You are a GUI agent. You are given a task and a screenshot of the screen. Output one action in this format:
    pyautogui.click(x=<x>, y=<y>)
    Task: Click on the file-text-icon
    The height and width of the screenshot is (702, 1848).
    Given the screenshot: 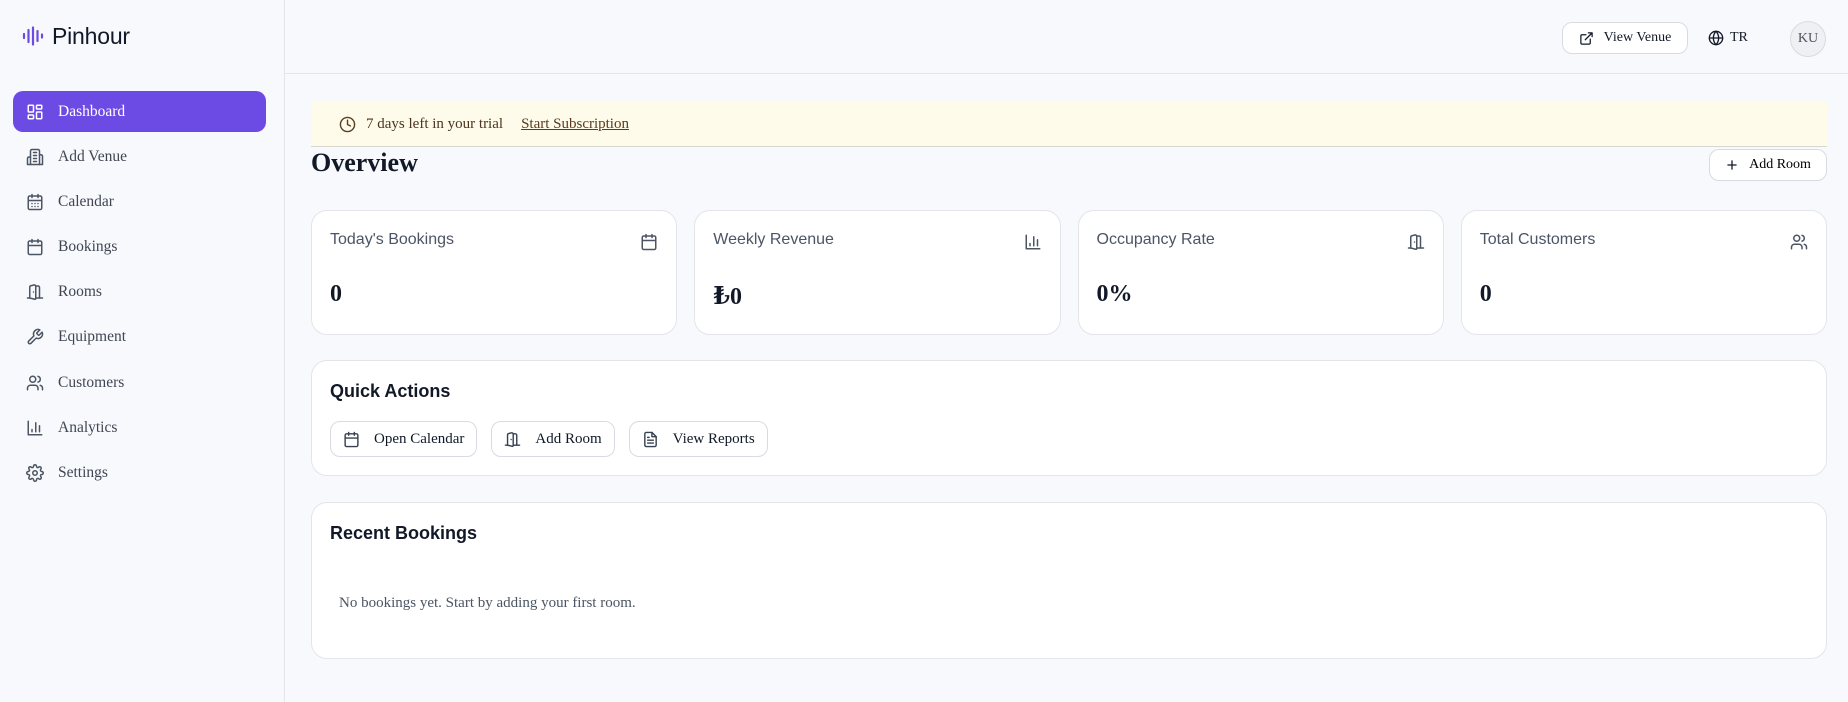 What is the action you would take?
    pyautogui.click(x=650, y=439)
    